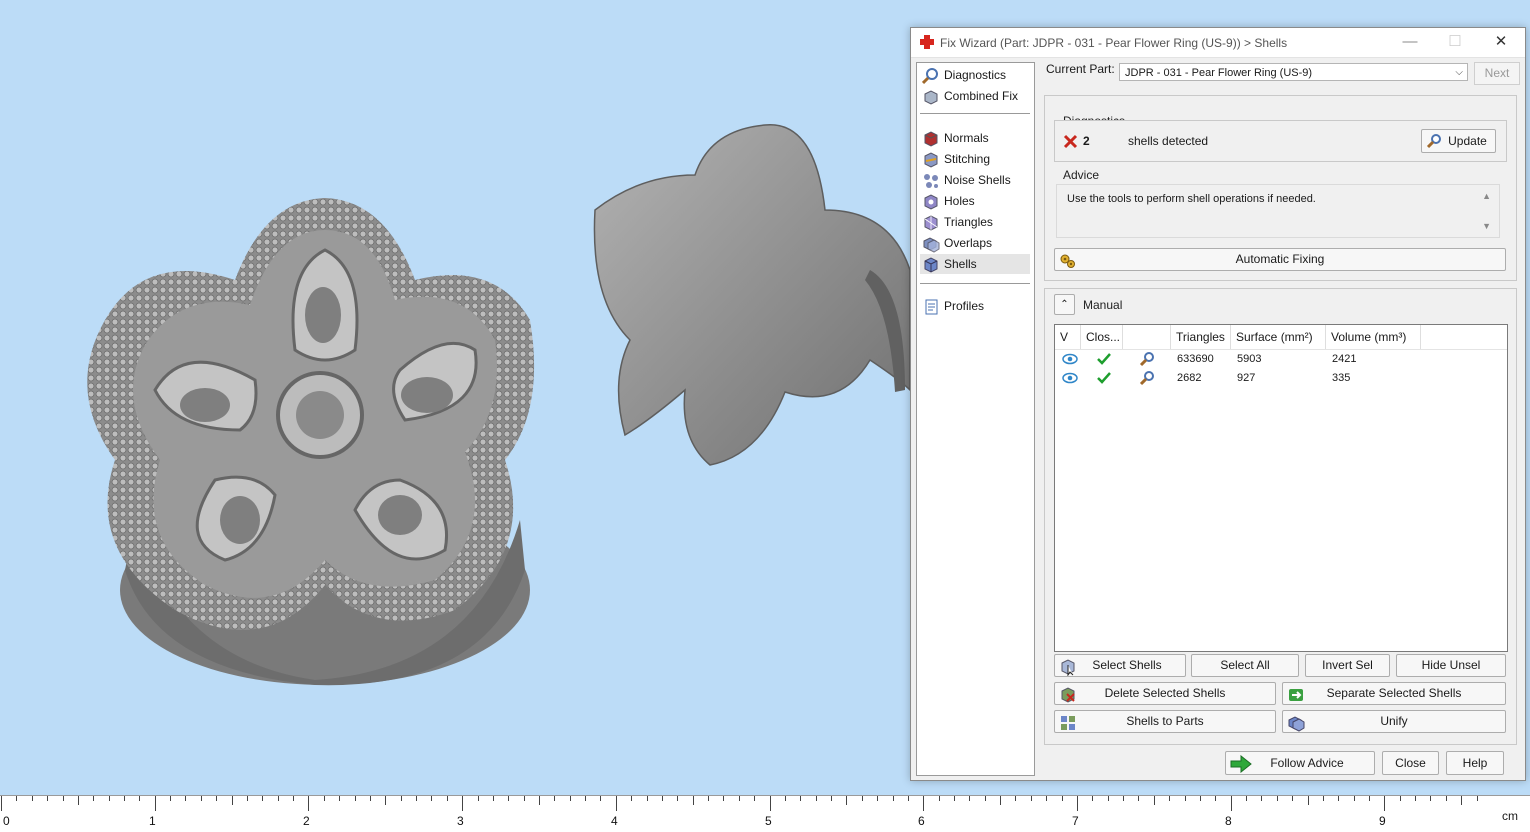 The height and width of the screenshot is (832, 1530). I want to click on nav-item-normals: Normals, so click(975, 138).